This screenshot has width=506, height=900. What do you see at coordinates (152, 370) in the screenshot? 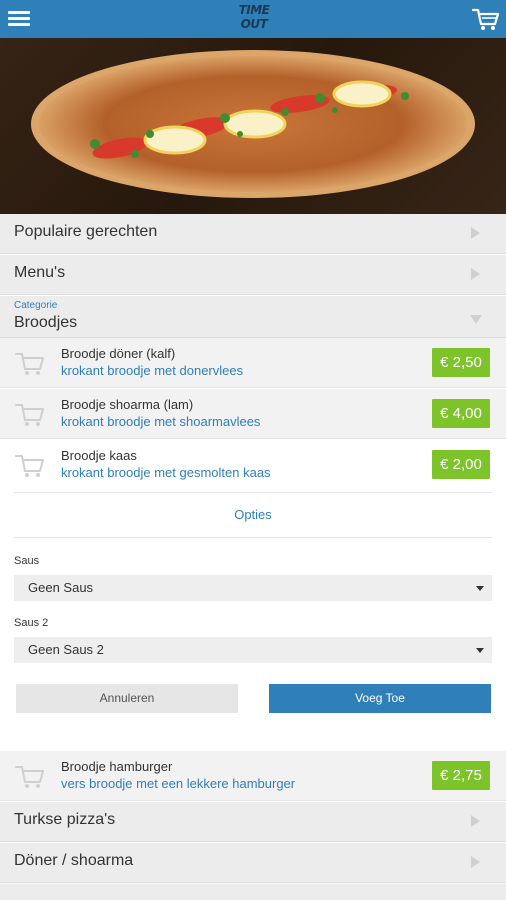
I see `product-description: krokant broodje met donervlees` at bounding box center [152, 370].